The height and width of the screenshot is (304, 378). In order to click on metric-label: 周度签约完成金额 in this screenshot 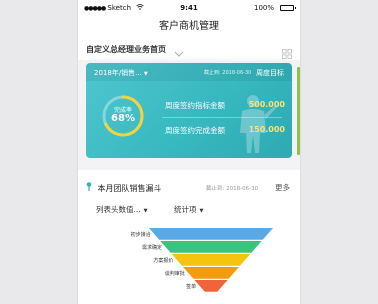, I will do `click(195, 130)`.